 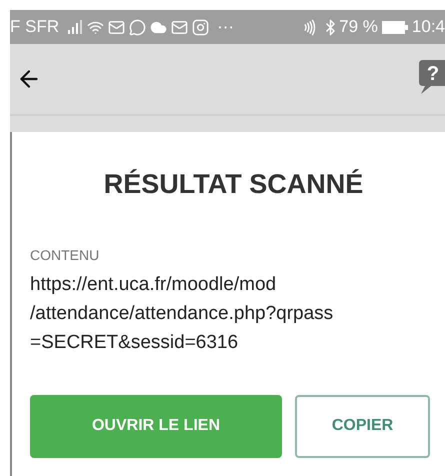 I want to click on url-text: =SECRET&sessid=6316, so click(x=135, y=342).